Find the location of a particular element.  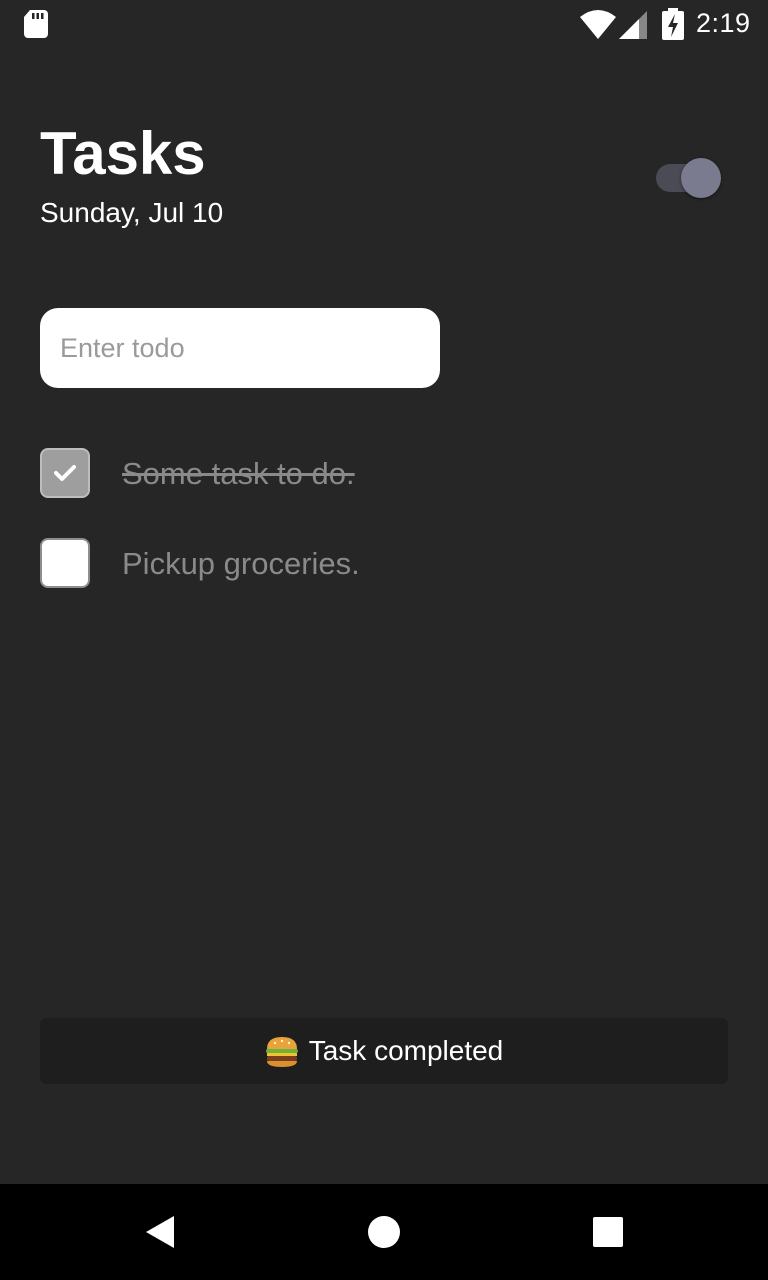

task-label: Some task to do. is located at coordinates (238, 474).